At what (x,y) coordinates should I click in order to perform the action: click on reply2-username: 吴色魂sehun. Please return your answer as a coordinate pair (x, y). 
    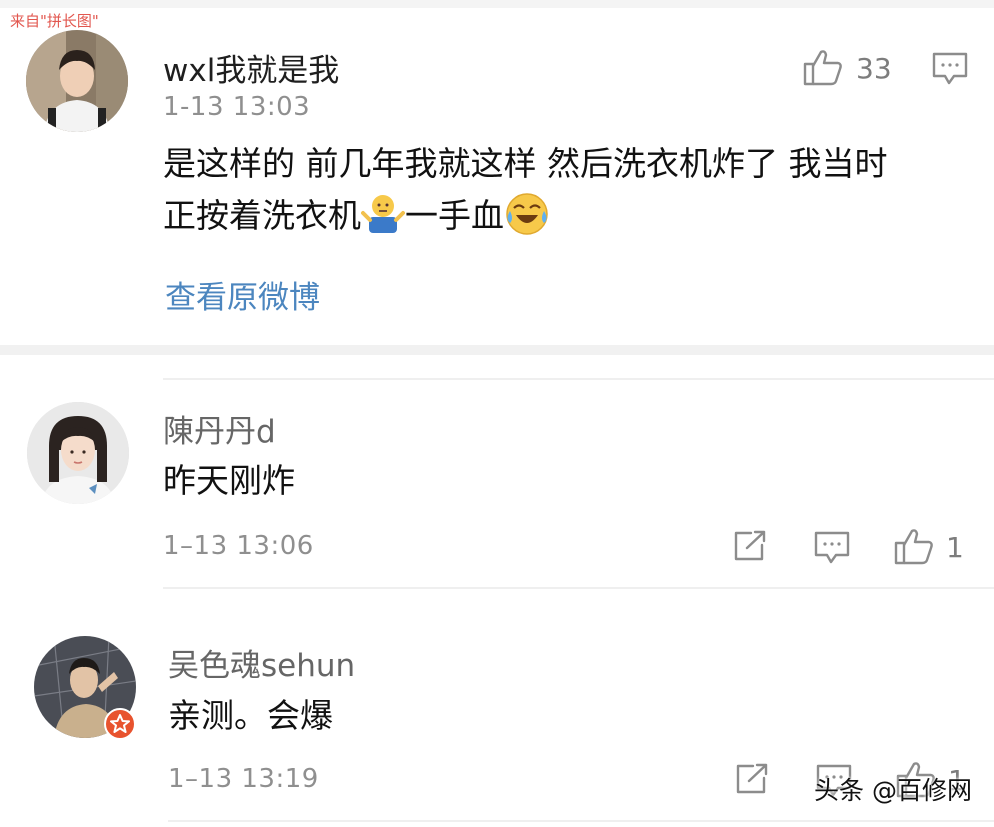
    Looking at the image, I should click on (261, 662).